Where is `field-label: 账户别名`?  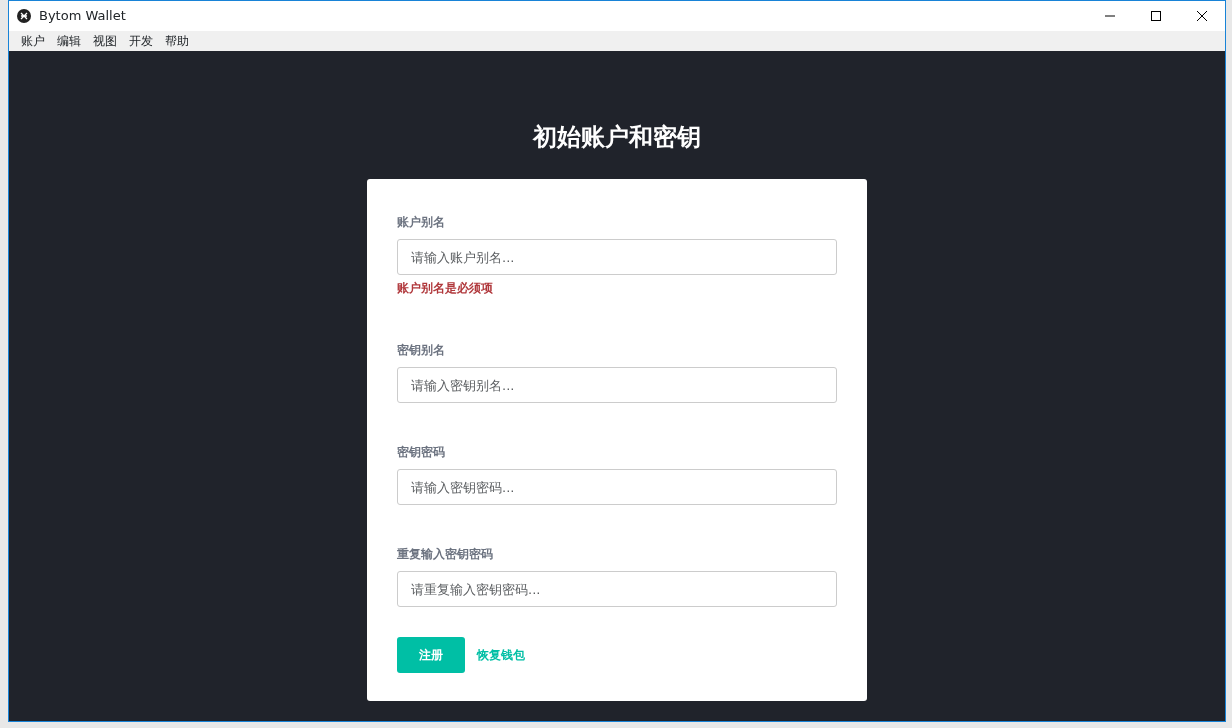
field-label: 账户别名 is located at coordinates (421, 222).